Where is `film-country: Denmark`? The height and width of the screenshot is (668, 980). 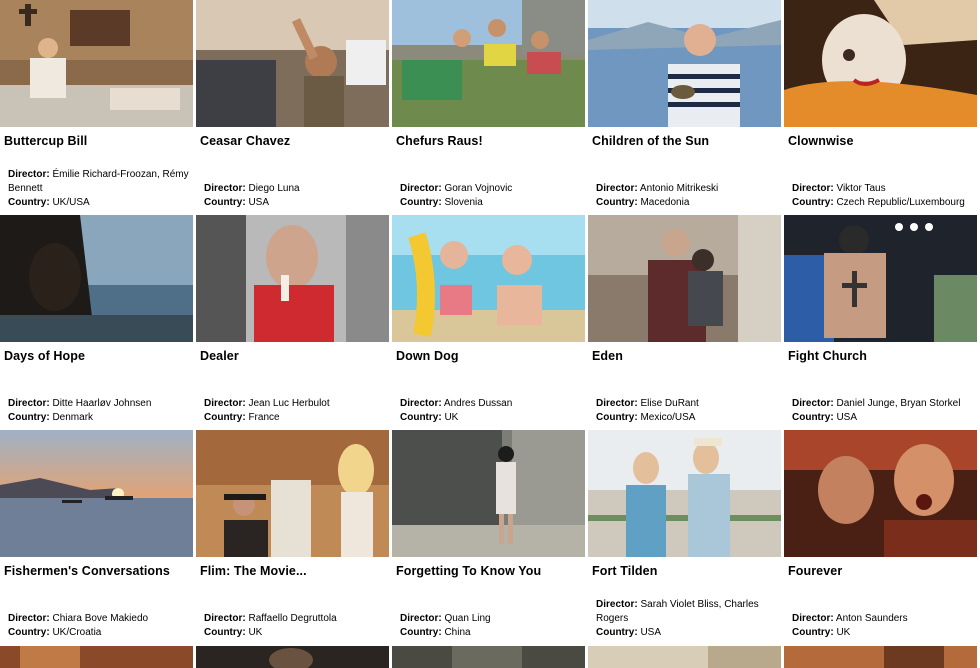 film-country: Denmark is located at coordinates (73, 417).